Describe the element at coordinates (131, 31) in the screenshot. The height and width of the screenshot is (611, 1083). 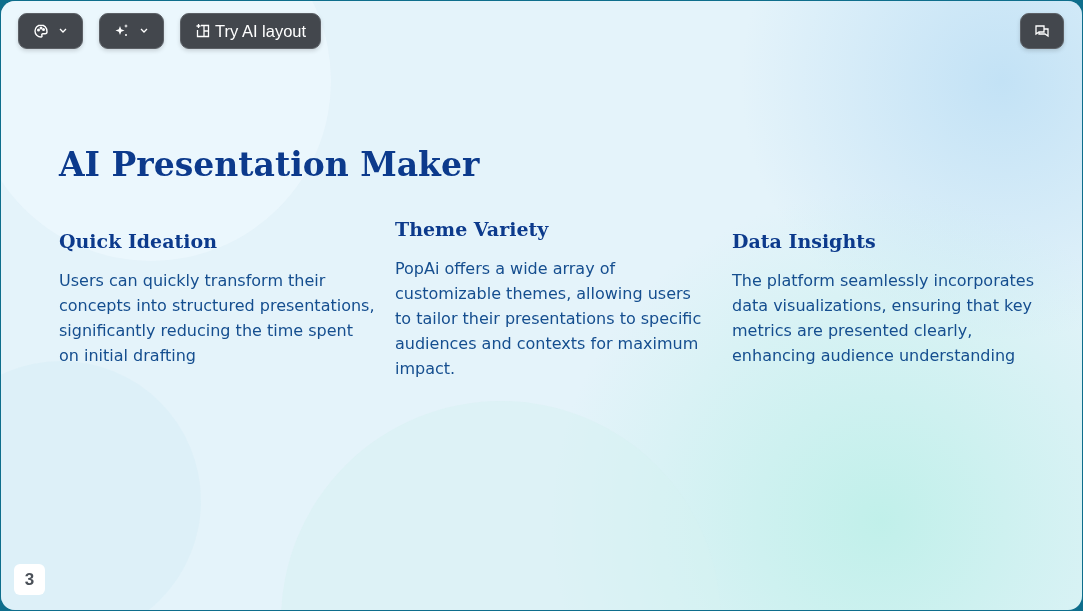
I see `ai-button` at that location.